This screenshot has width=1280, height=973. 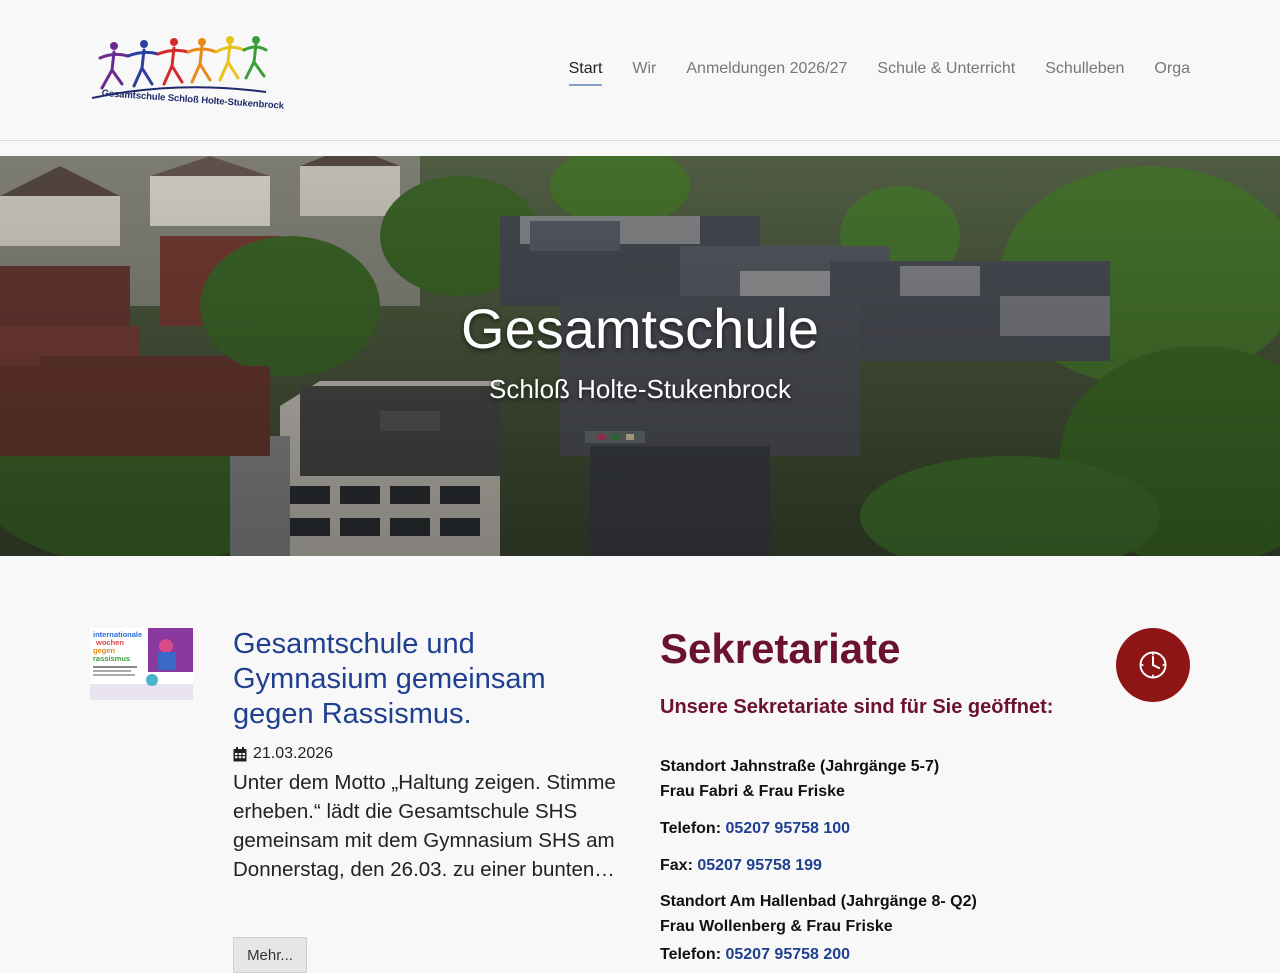 What do you see at coordinates (676, 865) in the screenshot?
I see `fax-label: Fax:` at bounding box center [676, 865].